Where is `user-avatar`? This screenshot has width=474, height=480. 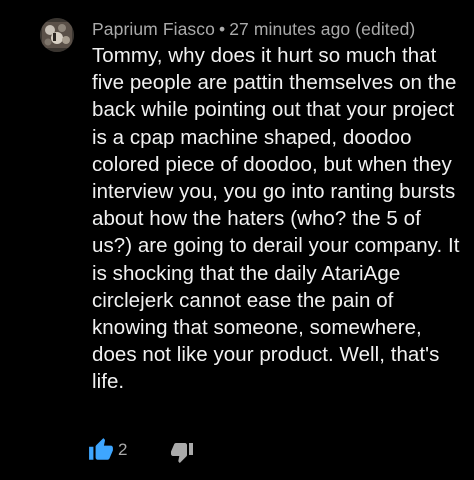 user-avatar is located at coordinates (57, 35).